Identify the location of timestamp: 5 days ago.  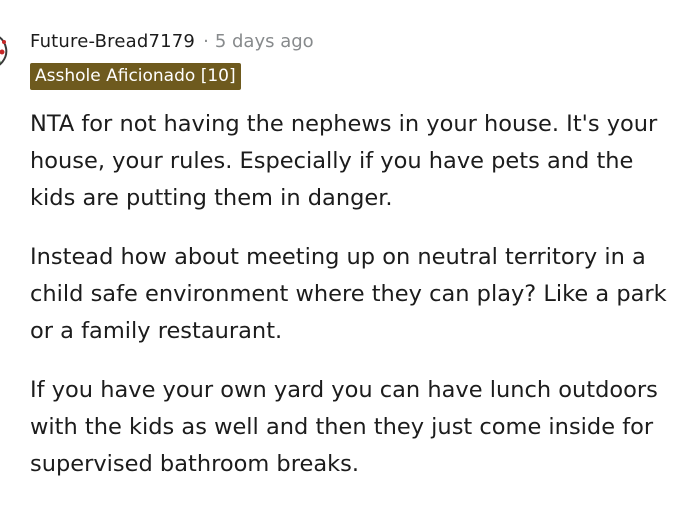
(264, 41).